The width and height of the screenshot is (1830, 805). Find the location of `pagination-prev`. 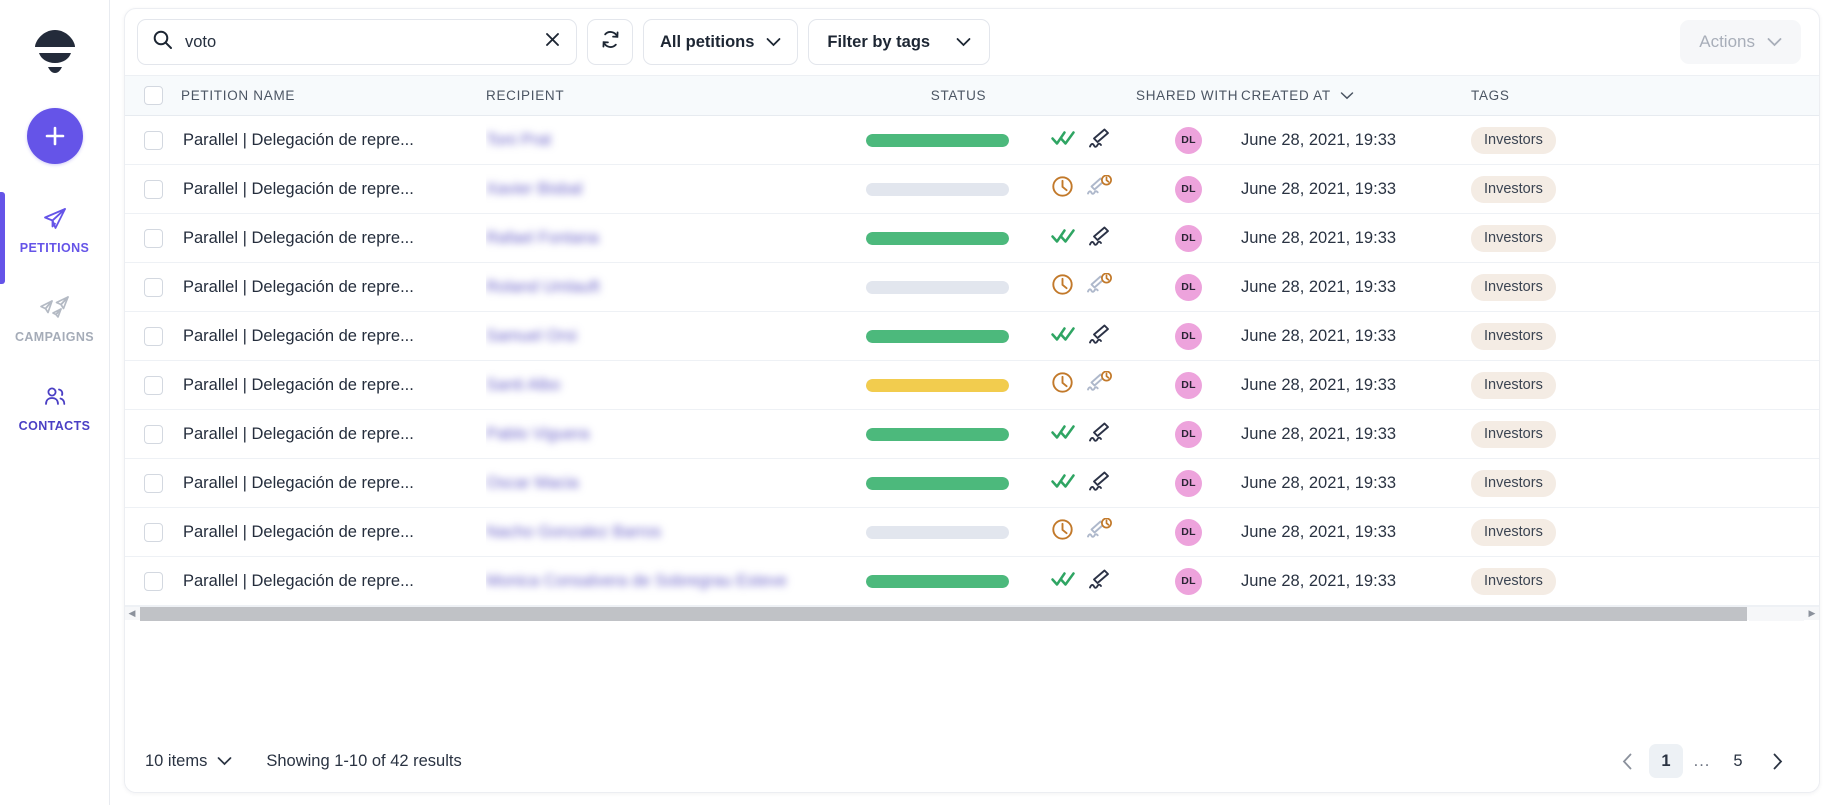

pagination-prev is located at coordinates (1627, 761).